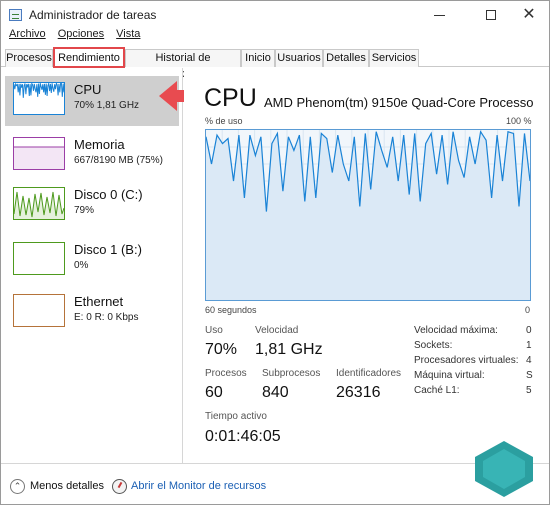 The height and width of the screenshot is (505, 550). Describe the element at coordinates (299, 58) in the screenshot. I see `tab-usuarios: Usuarios` at that location.